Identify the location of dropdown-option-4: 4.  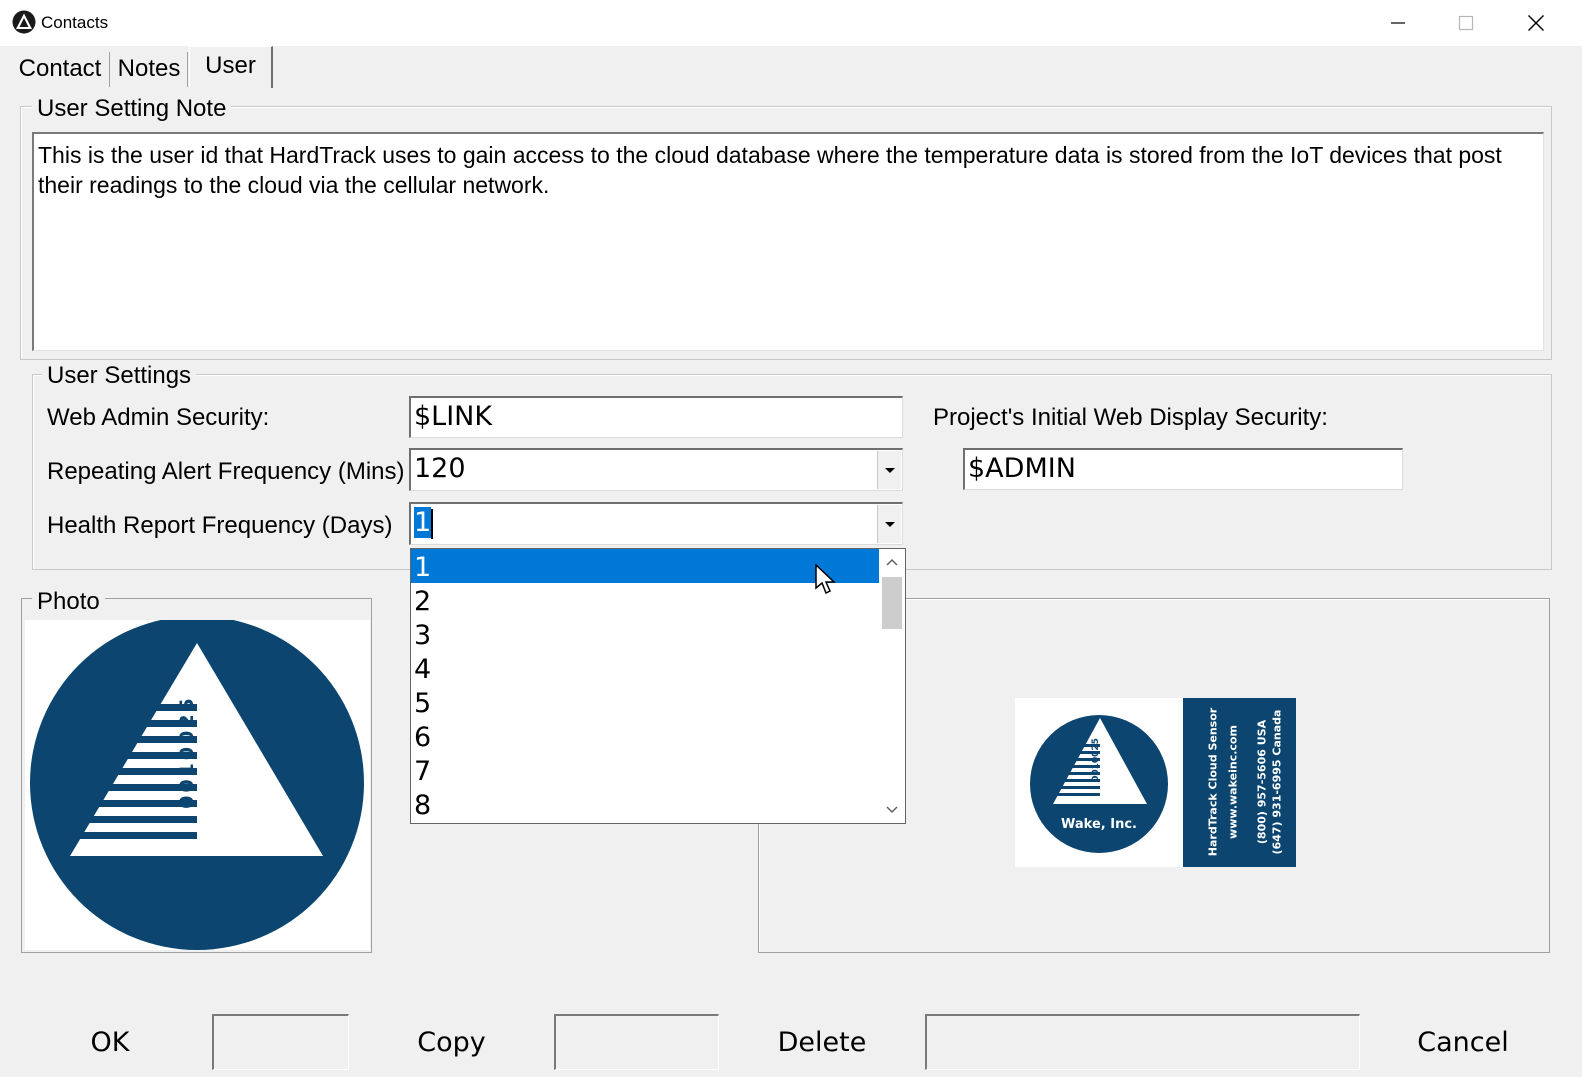
(645, 668).